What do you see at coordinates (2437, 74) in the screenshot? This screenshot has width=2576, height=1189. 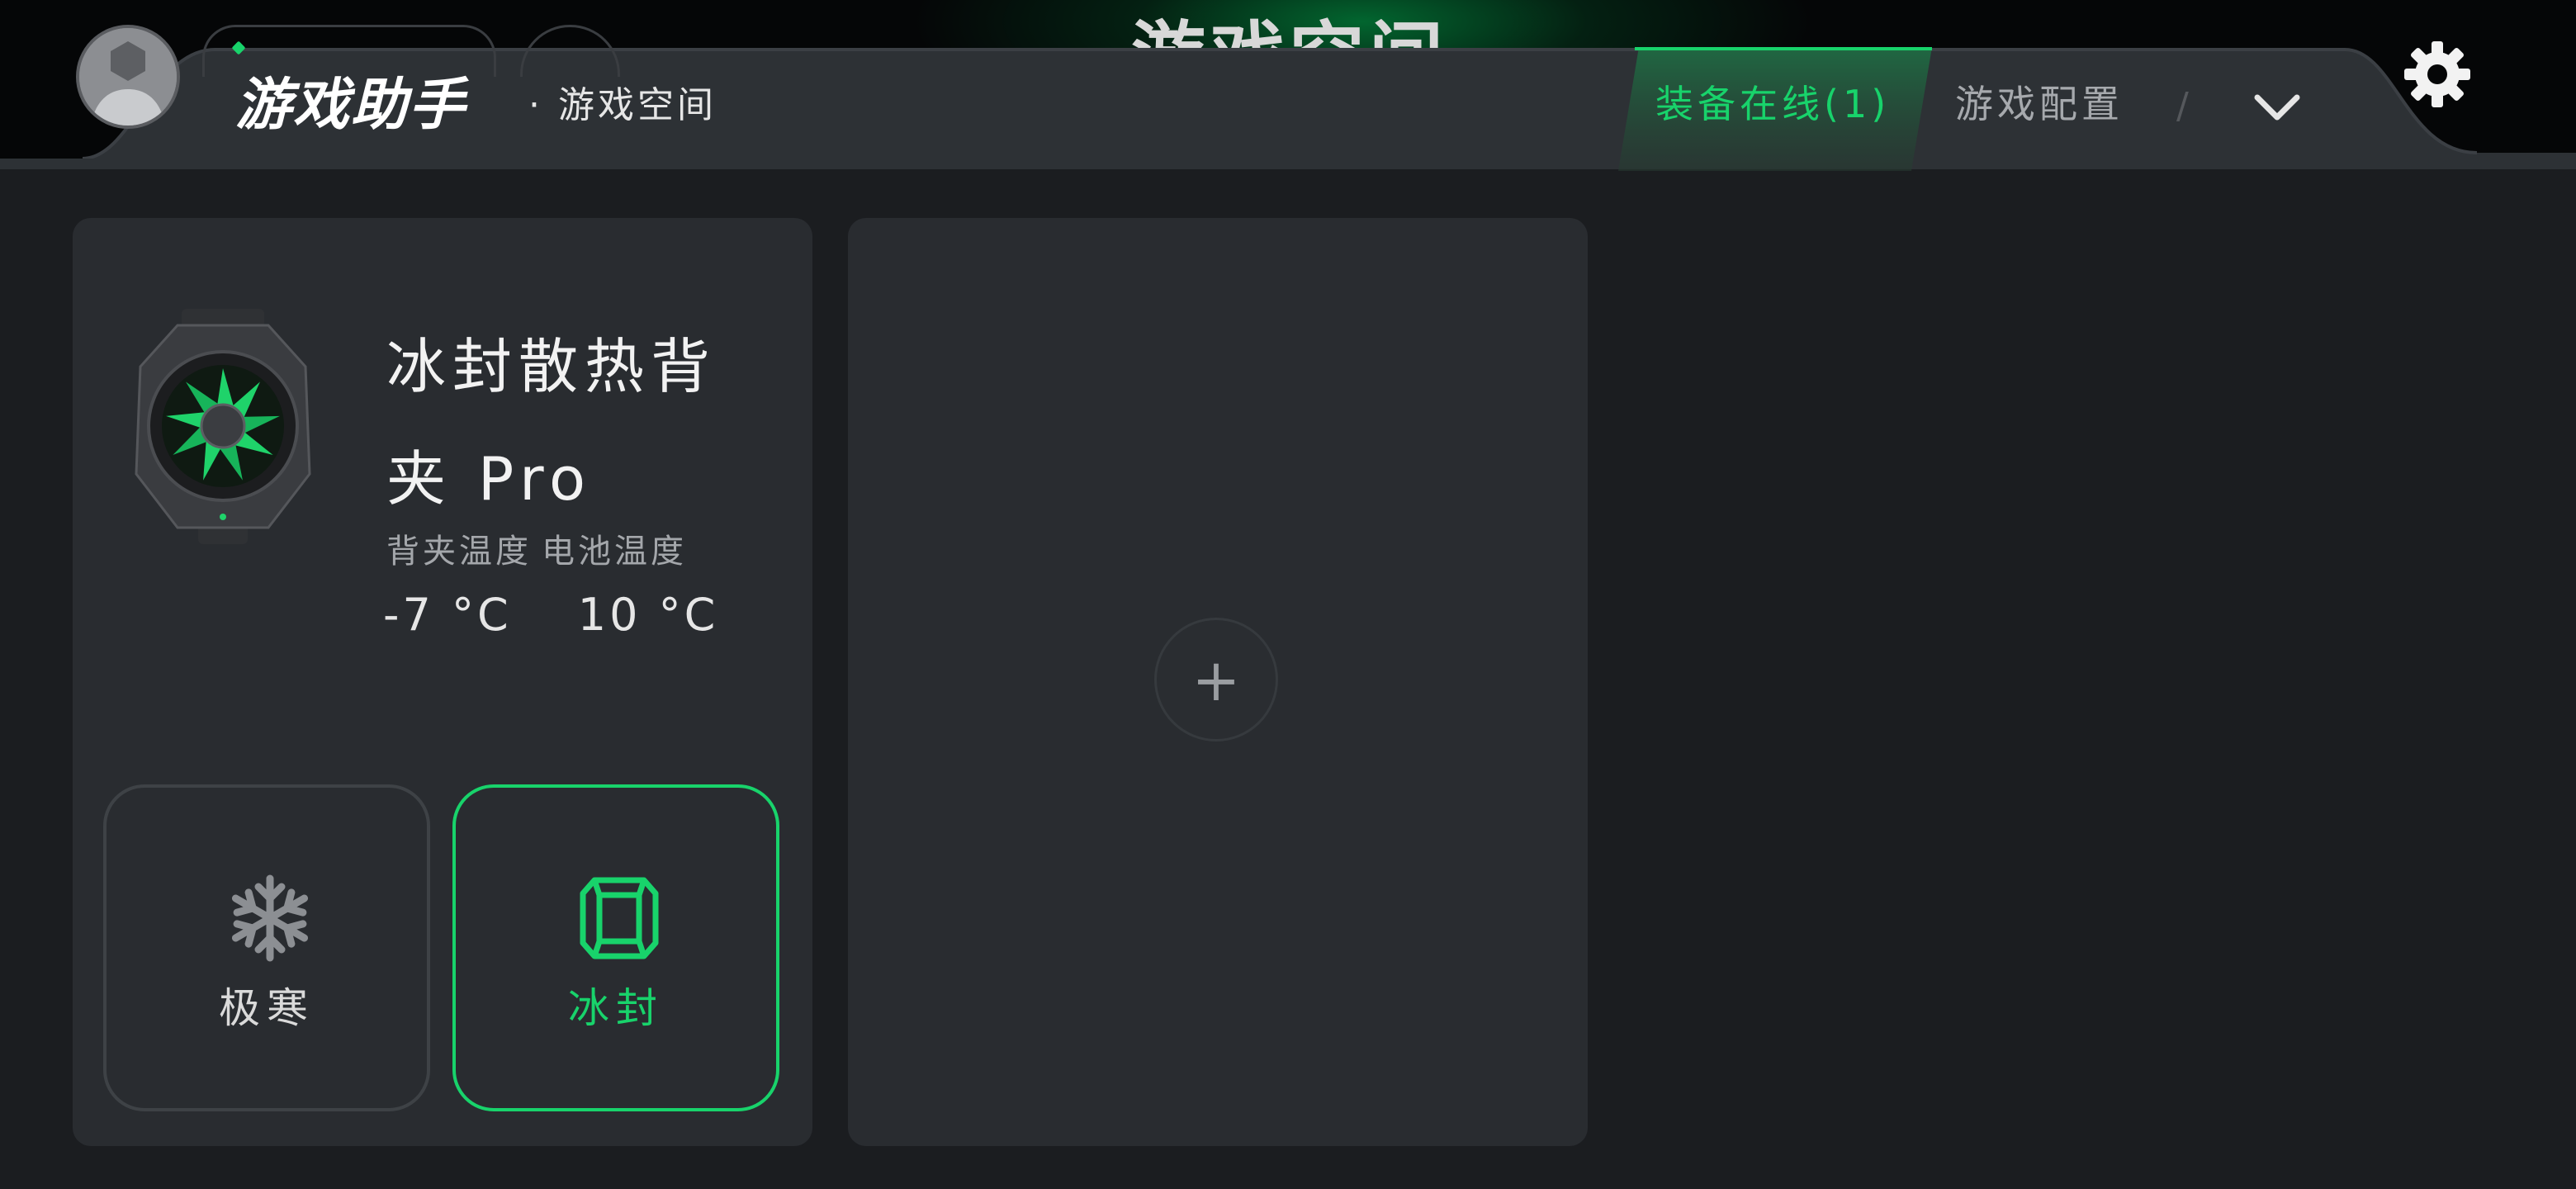 I see `gear-icon` at bounding box center [2437, 74].